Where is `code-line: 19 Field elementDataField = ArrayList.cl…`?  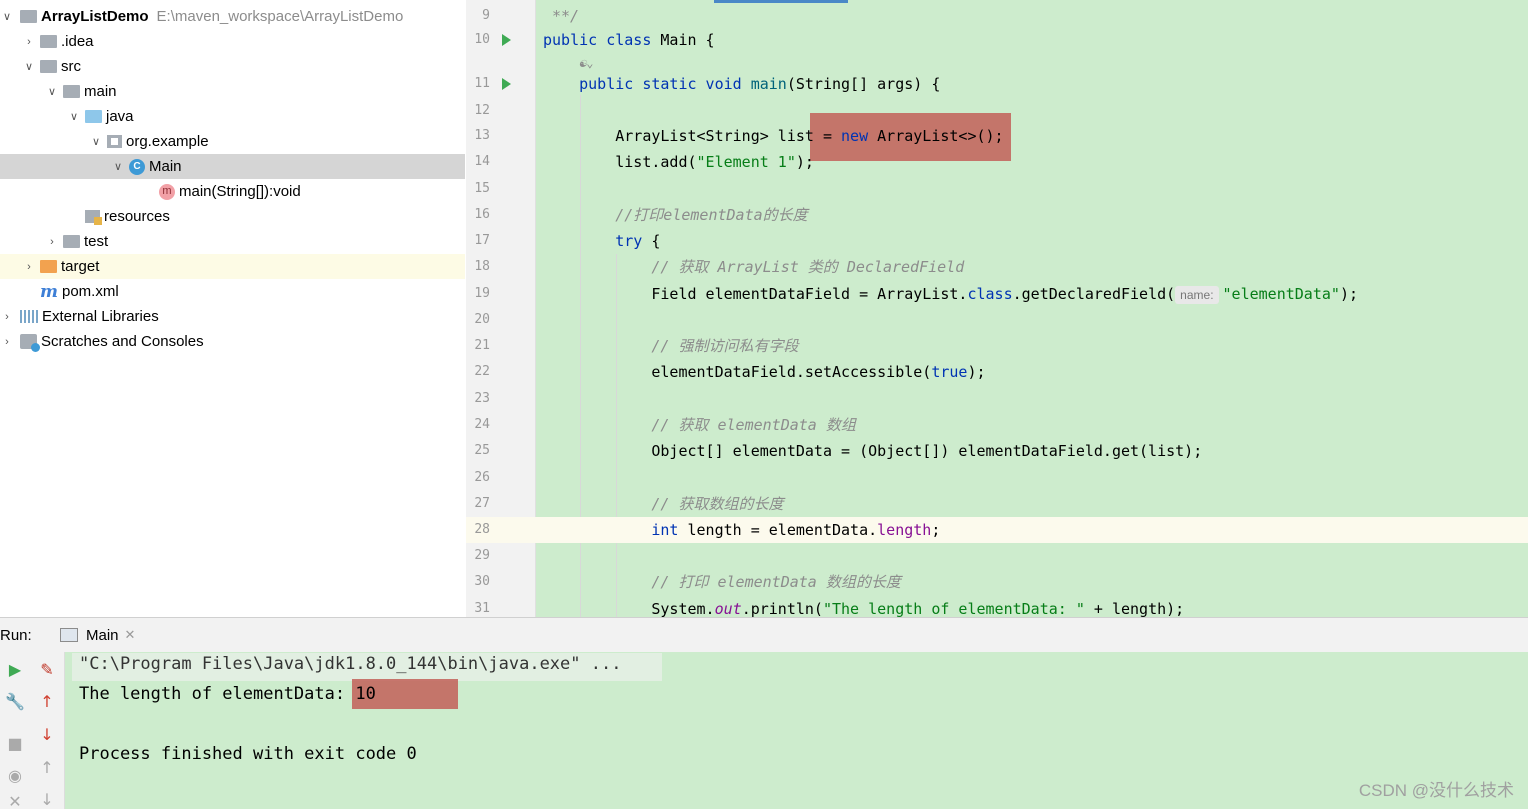 code-line: 19 Field elementDataField = ArrayList.cl… is located at coordinates (997, 294).